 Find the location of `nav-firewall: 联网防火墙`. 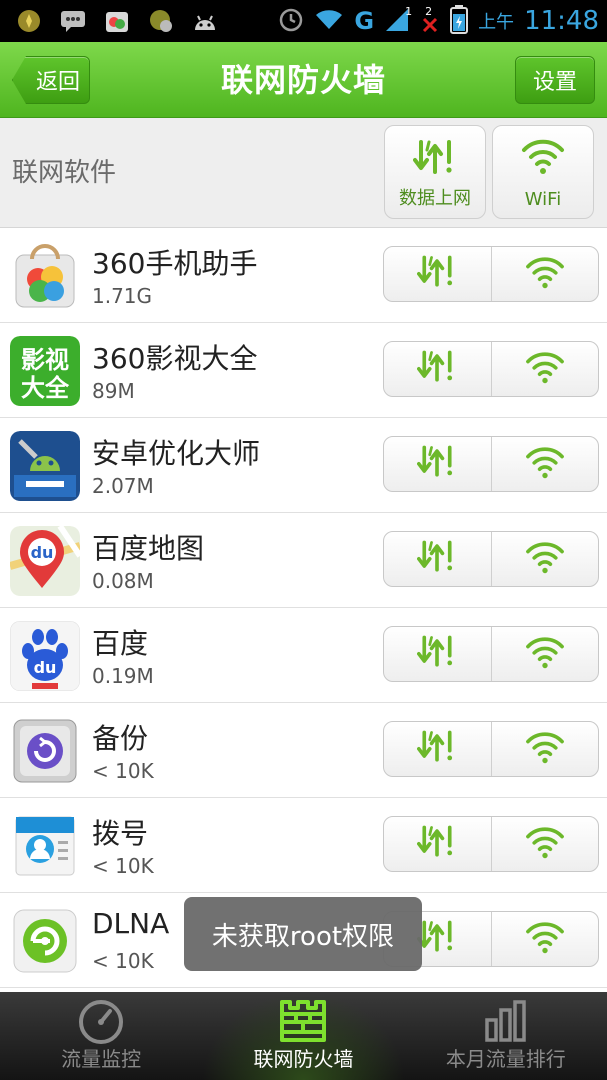

nav-firewall: 联网防火墙 is located at coordinates (303, 1036).